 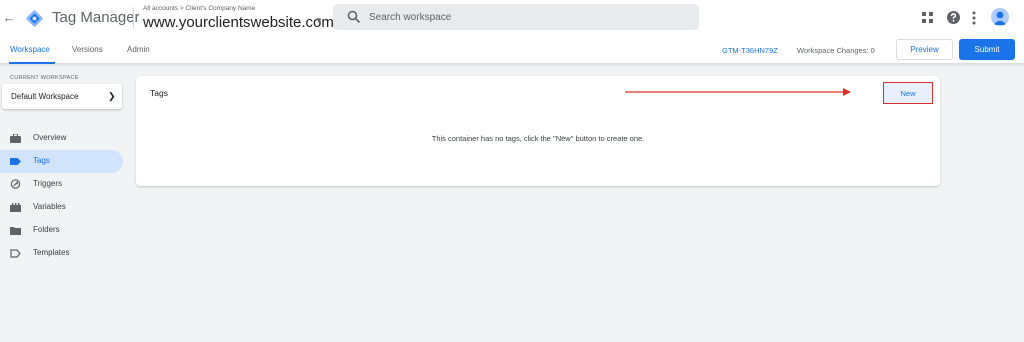 I want to click on more-vert-icon, so click(x=974, y=18).